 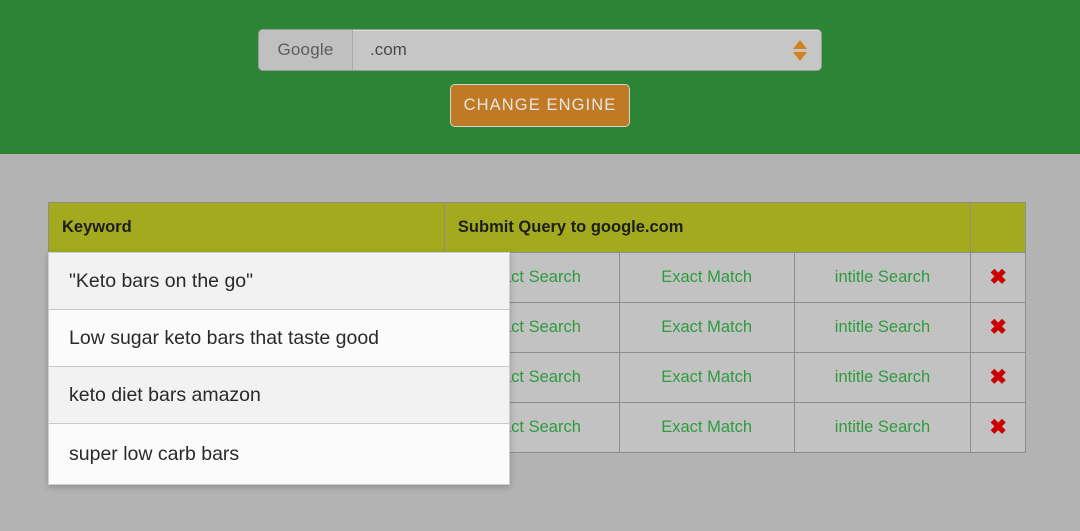 I want to click on search-engine-selector: Google .com, so click(x=540, y=50).